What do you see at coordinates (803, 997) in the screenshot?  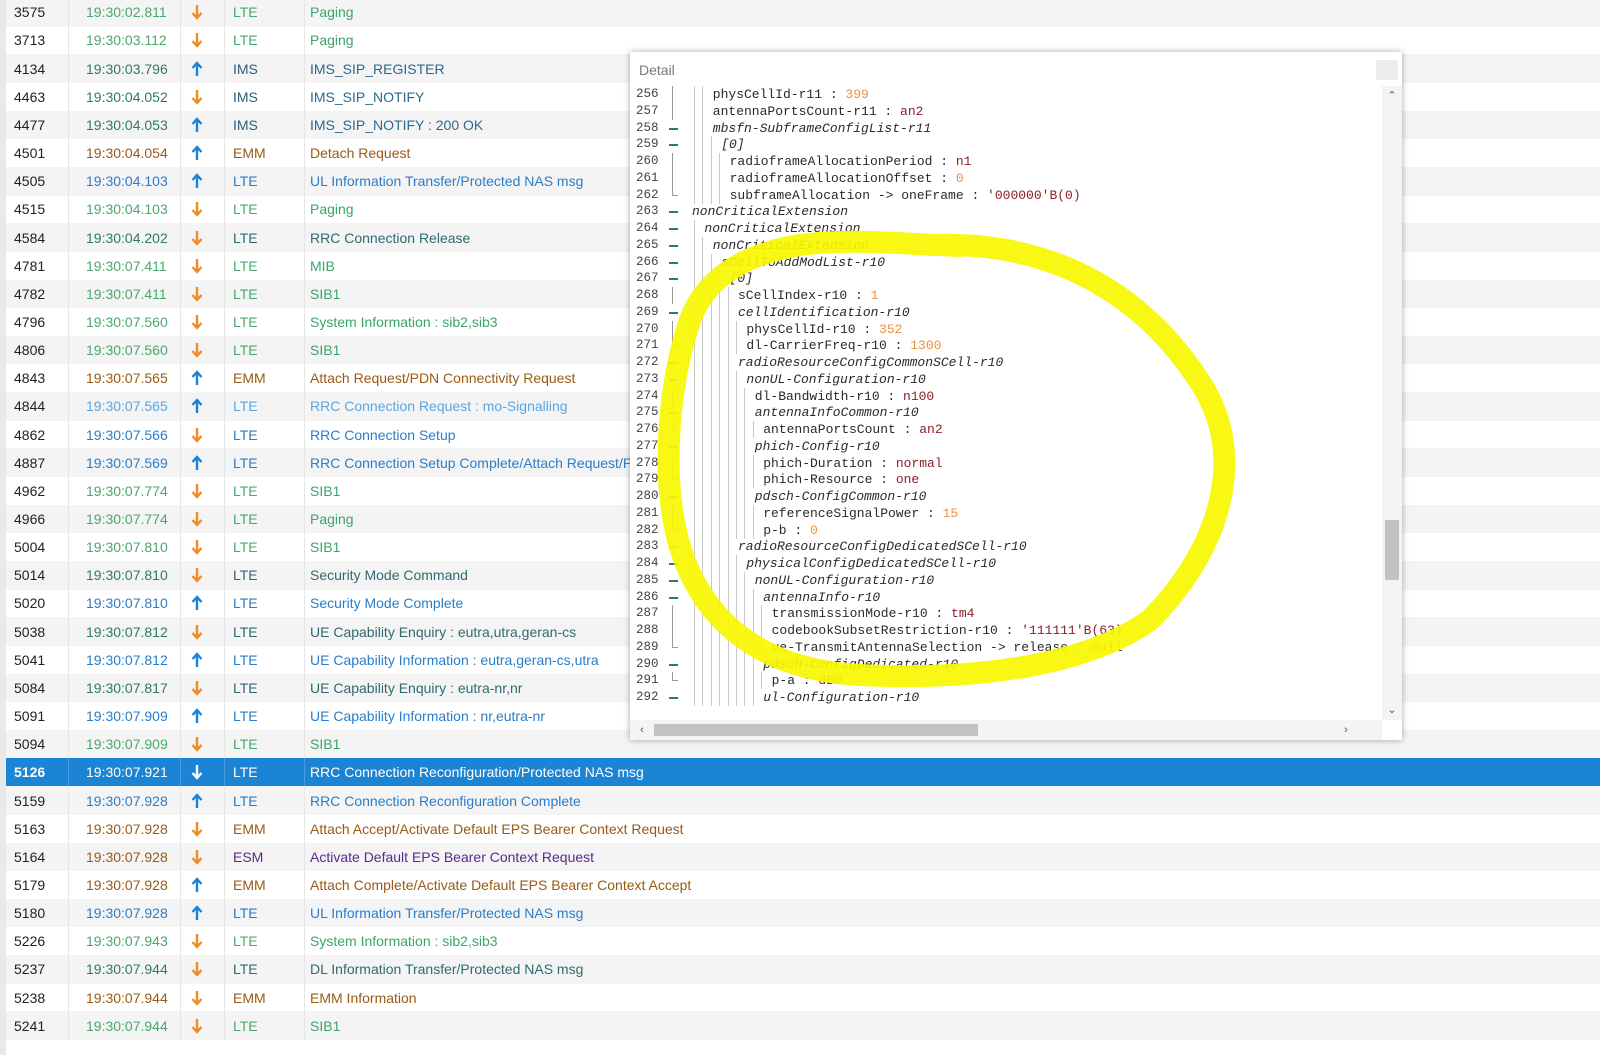 I see `message-row: 5238 19:30:07.944 EMM EMM Information` at bounding box center [803, 997].